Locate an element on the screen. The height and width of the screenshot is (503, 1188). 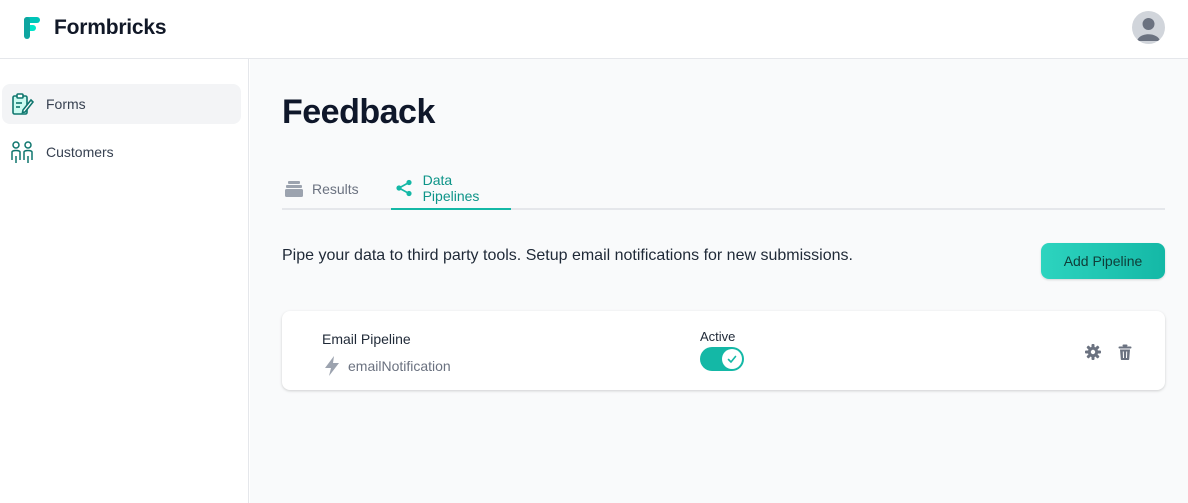
tab-data-pipelines: Data Pipelines is located at coordinates (451, 188).